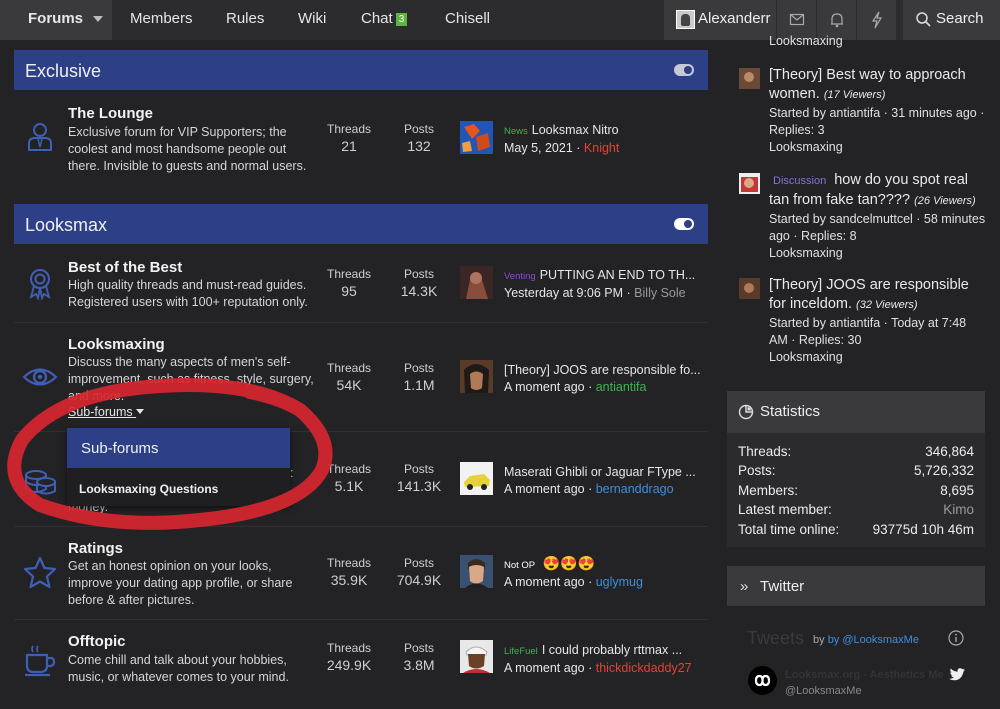  Describe the element at coordinates (856, 490) in the screenshot. I see `stat-row: Members: 8,695` at that location.